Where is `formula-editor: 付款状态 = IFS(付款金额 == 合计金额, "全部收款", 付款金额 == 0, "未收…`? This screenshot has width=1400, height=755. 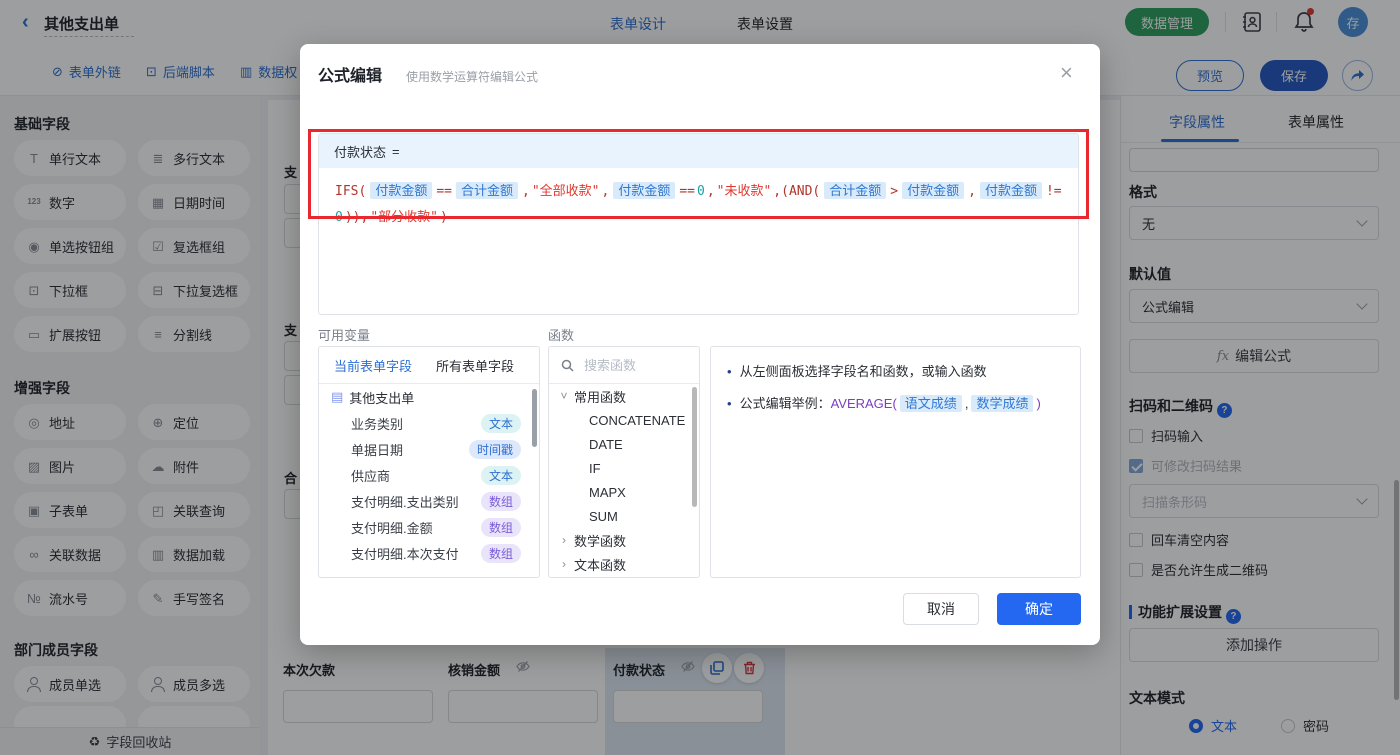
formula-editor: 付款状态 = IFS(付款金额 == 合计金额, "全部收款", 付款金额 == 0, "未收… is located at coordinates (698, 224).